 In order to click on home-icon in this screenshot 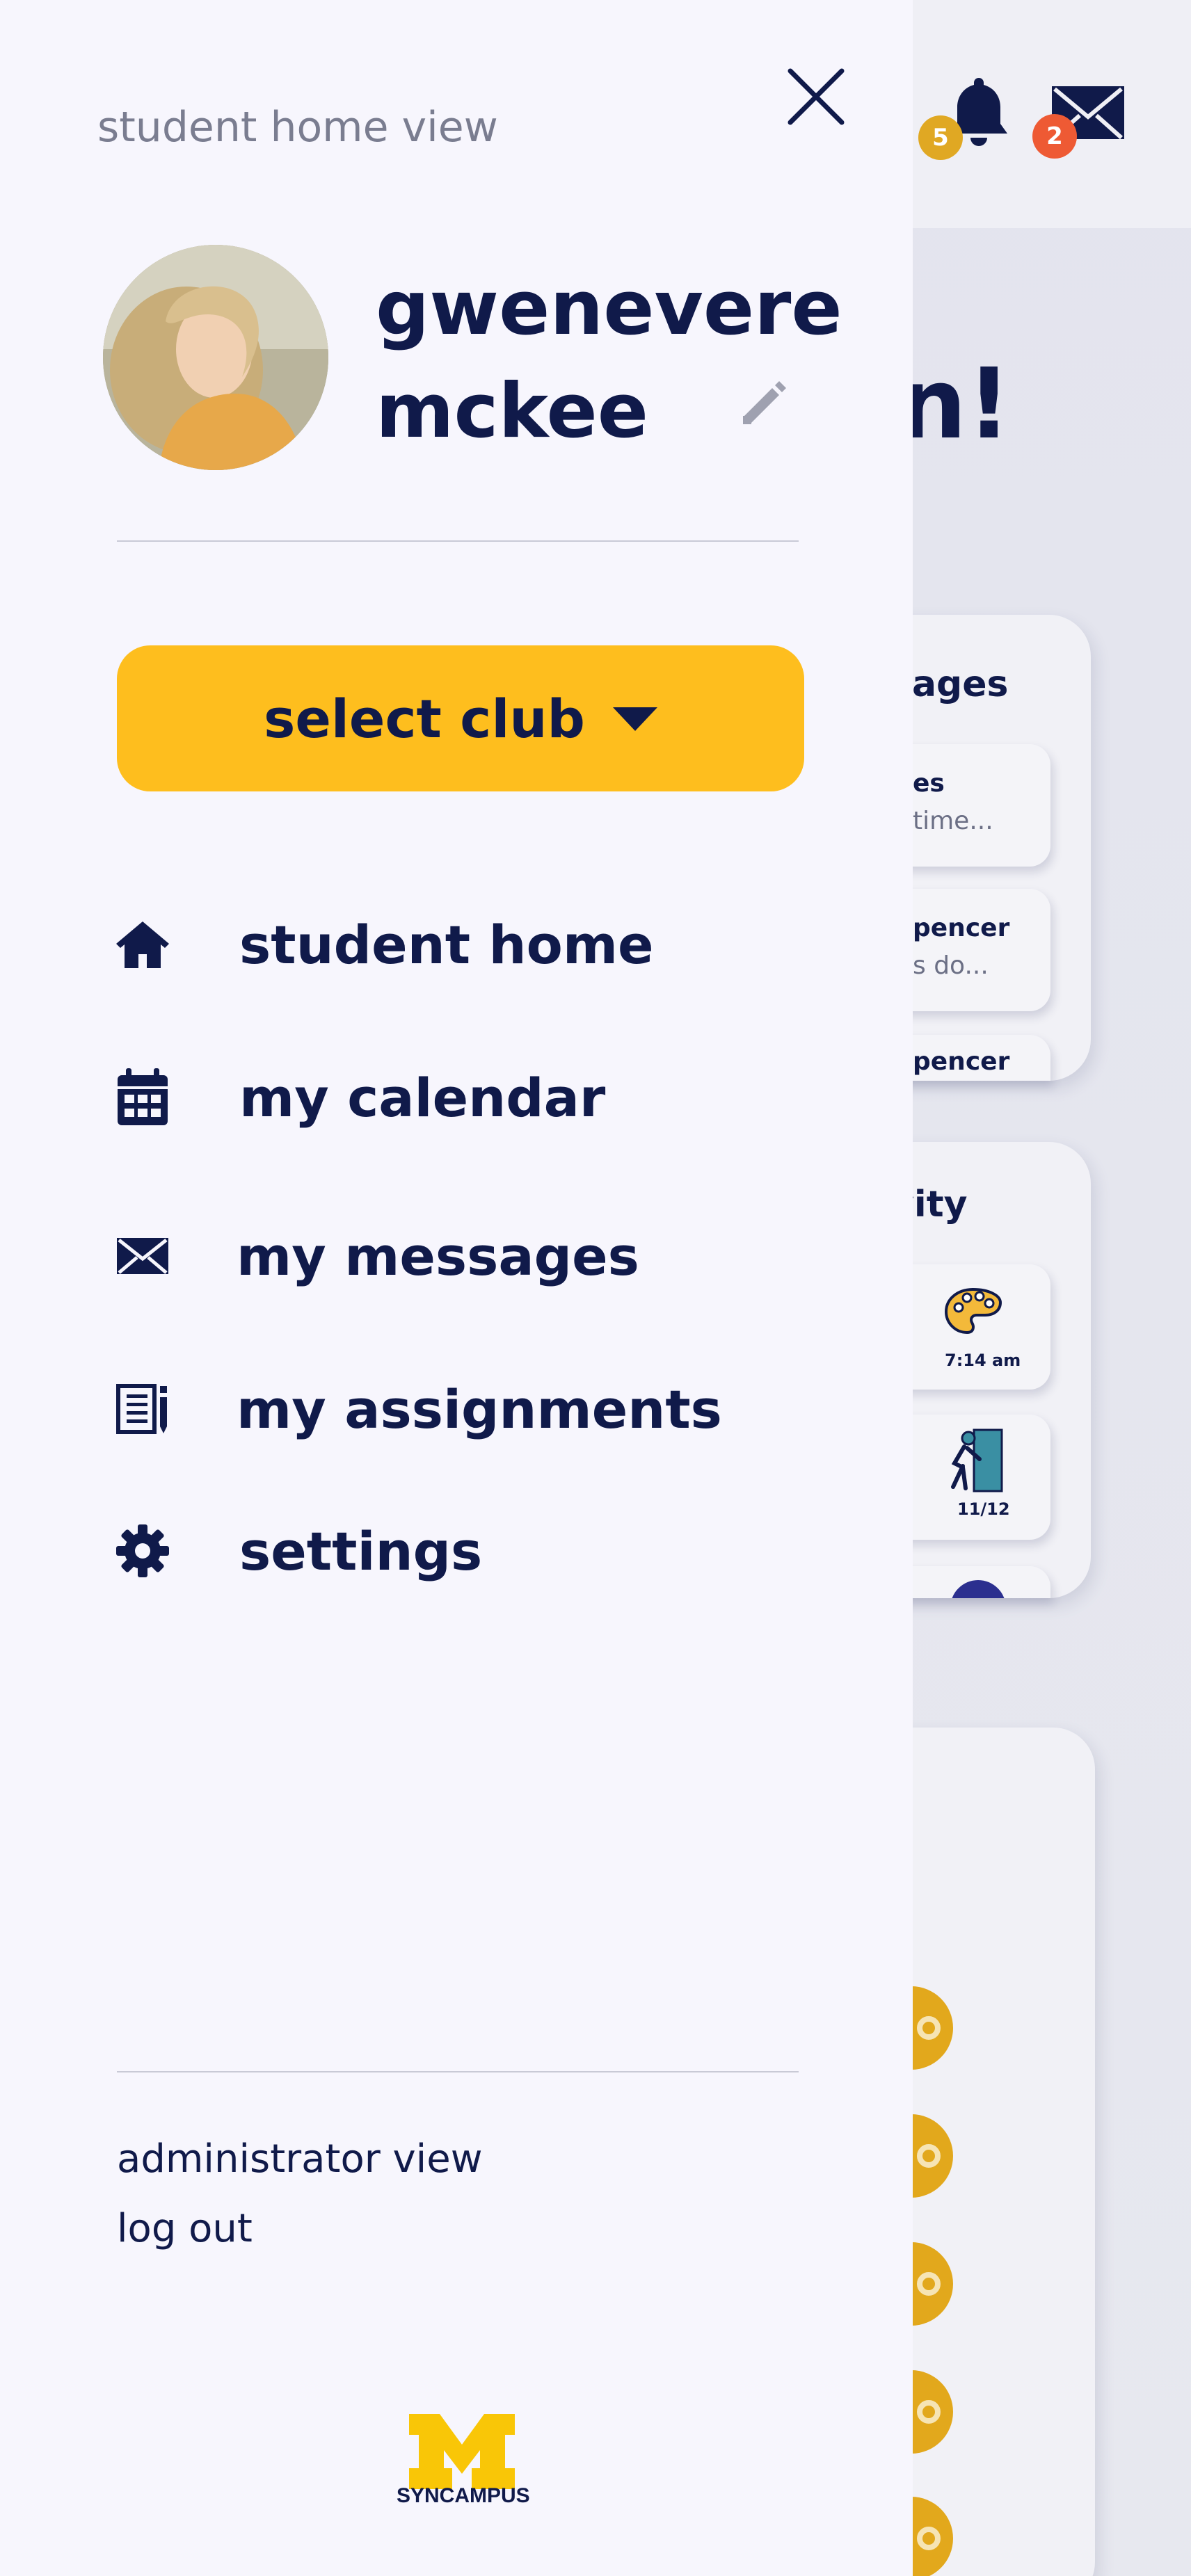, I will do `click(143, 944)`.